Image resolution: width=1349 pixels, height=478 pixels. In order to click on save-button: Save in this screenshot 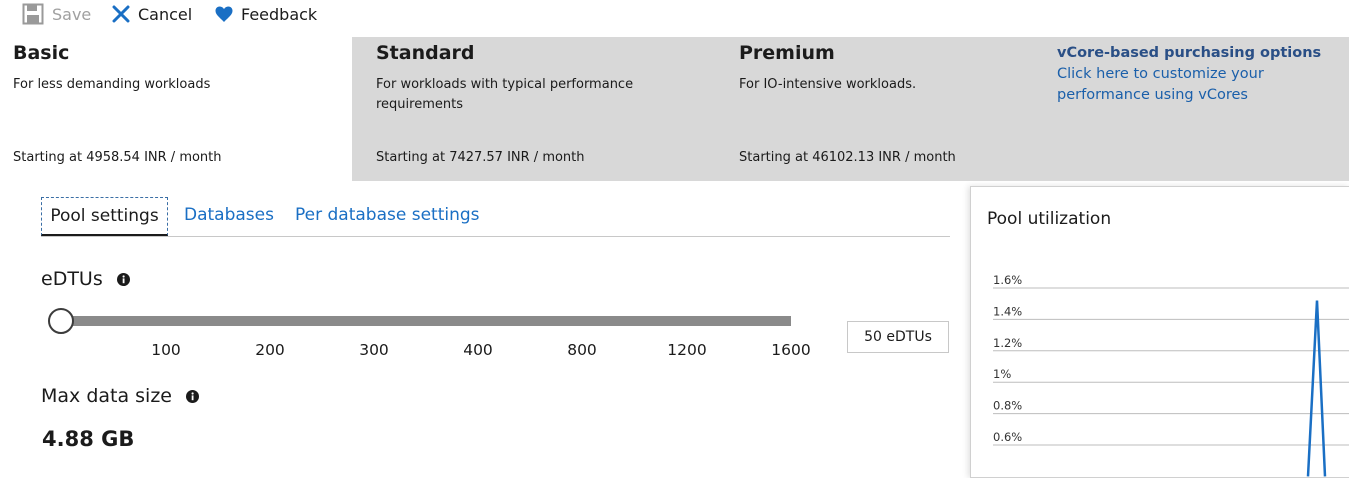, I will do `click(56, 14)`.